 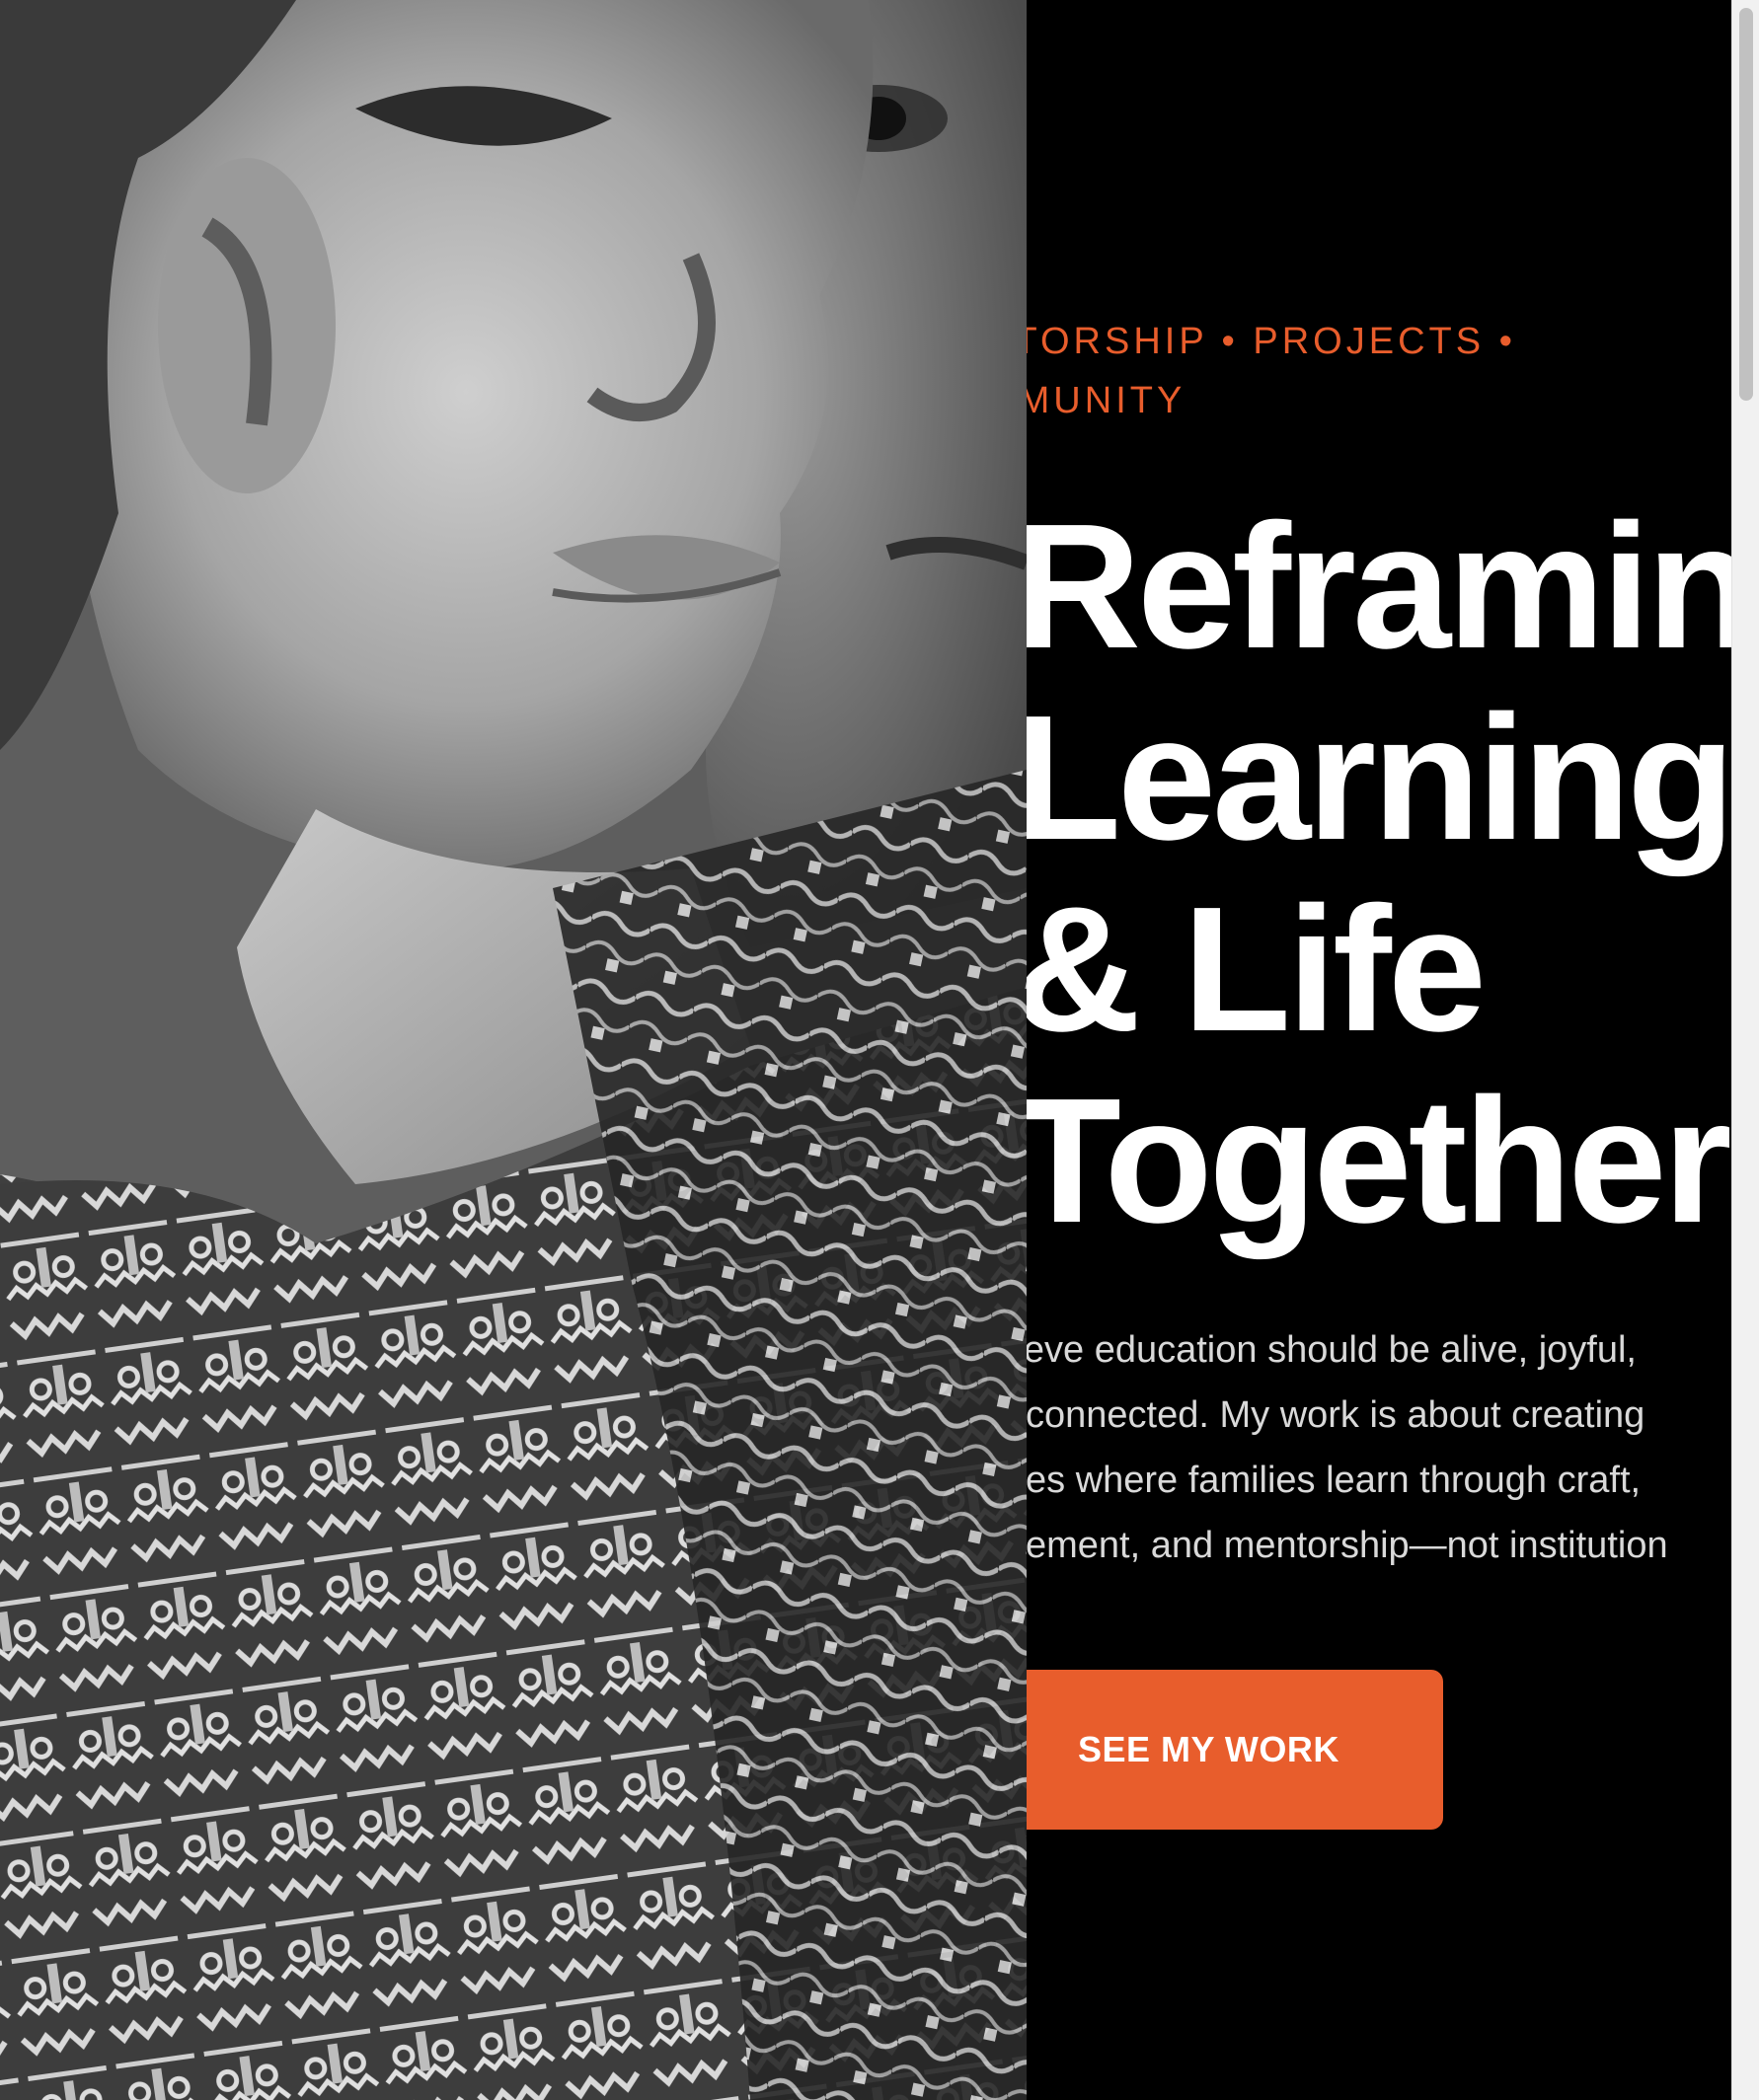 What do you see at coordinates (1379, 371) in the screenshot?
I see `hero-eyebrow: NTORSHIP • PROJECTS • MMUNITY` at bounding box center [1379, 371].